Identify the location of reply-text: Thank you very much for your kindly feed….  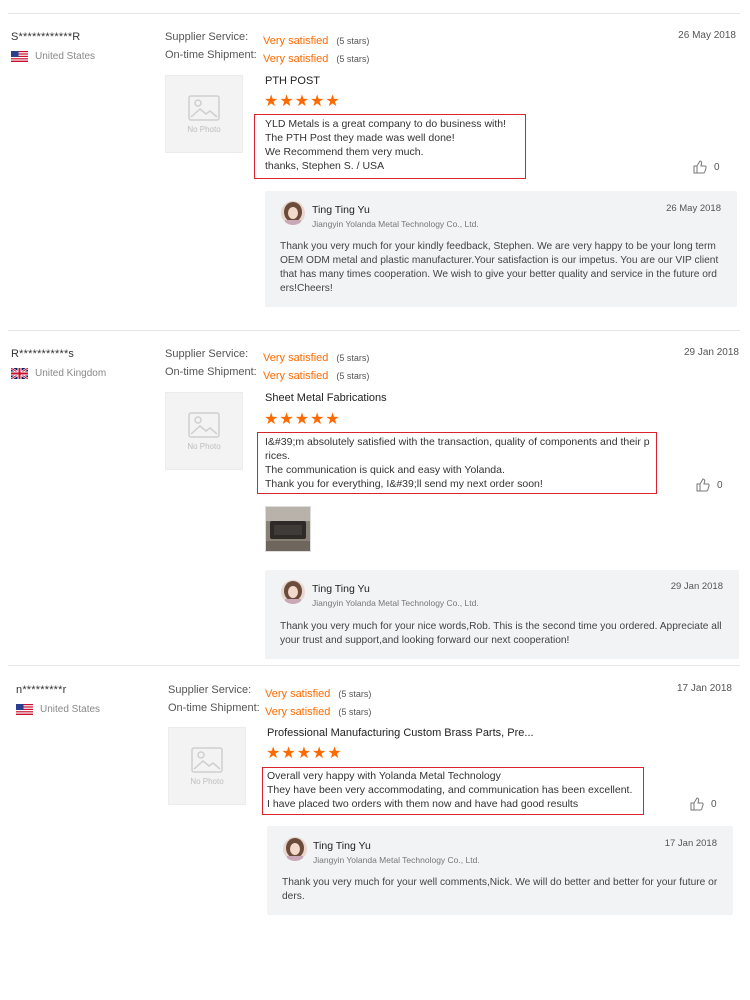
(499, 267).